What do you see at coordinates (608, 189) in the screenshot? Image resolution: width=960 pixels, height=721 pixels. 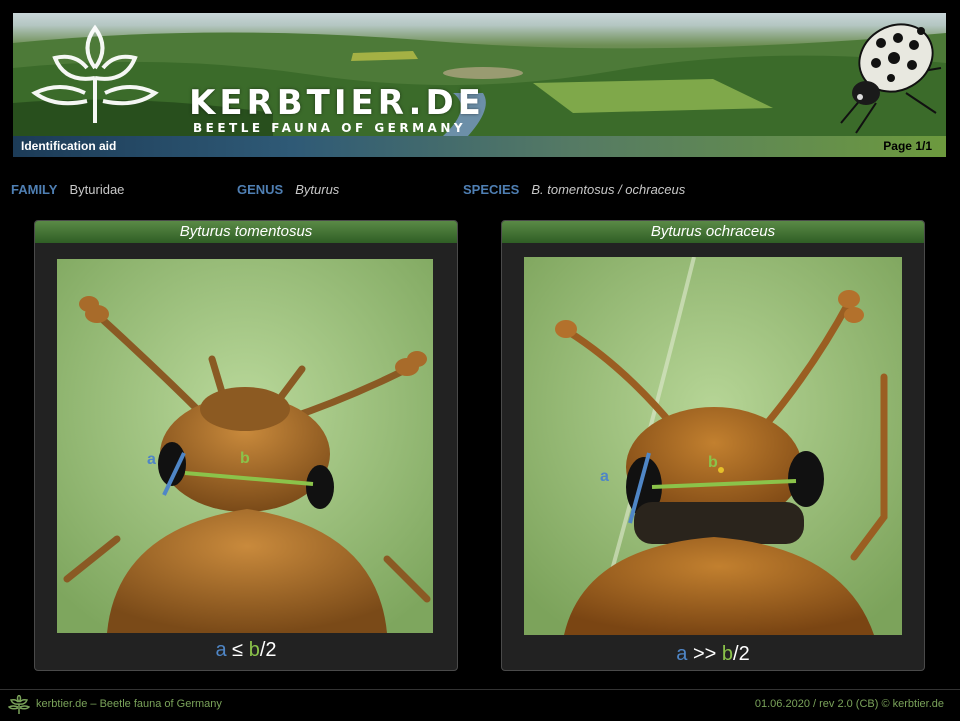 I see `species-value: B. tomentosus / ochraceus` at bounding box center [608, 189].